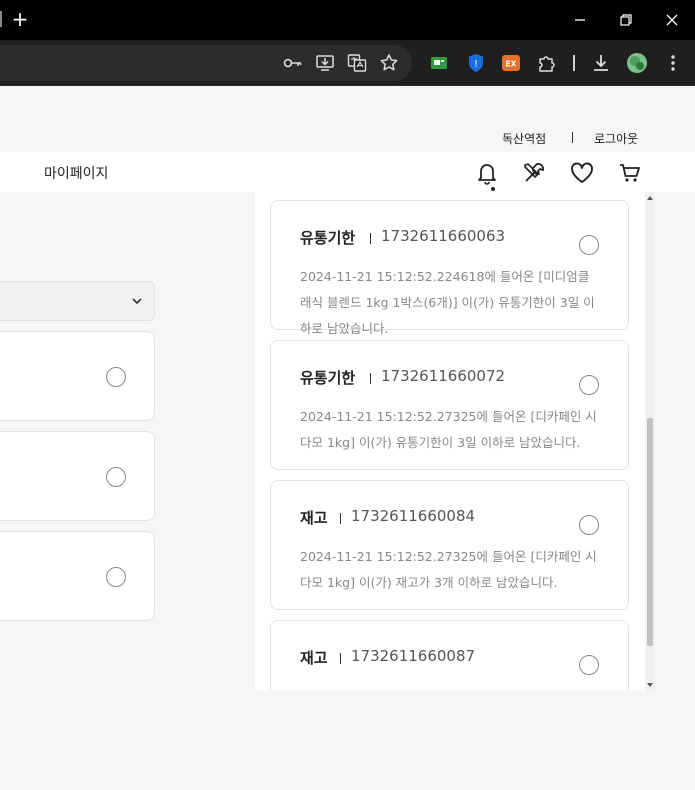  I want to click on heart-icon, so click(582, 173).